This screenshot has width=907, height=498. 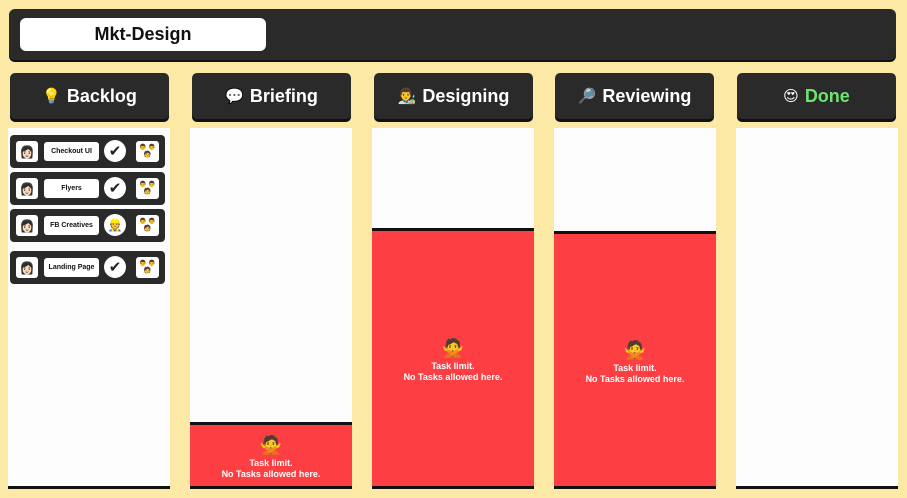 I want to click on task-card: 👩🏻 Flyers ✔ 👨 👨 🧑, so click(x=87, y=188).